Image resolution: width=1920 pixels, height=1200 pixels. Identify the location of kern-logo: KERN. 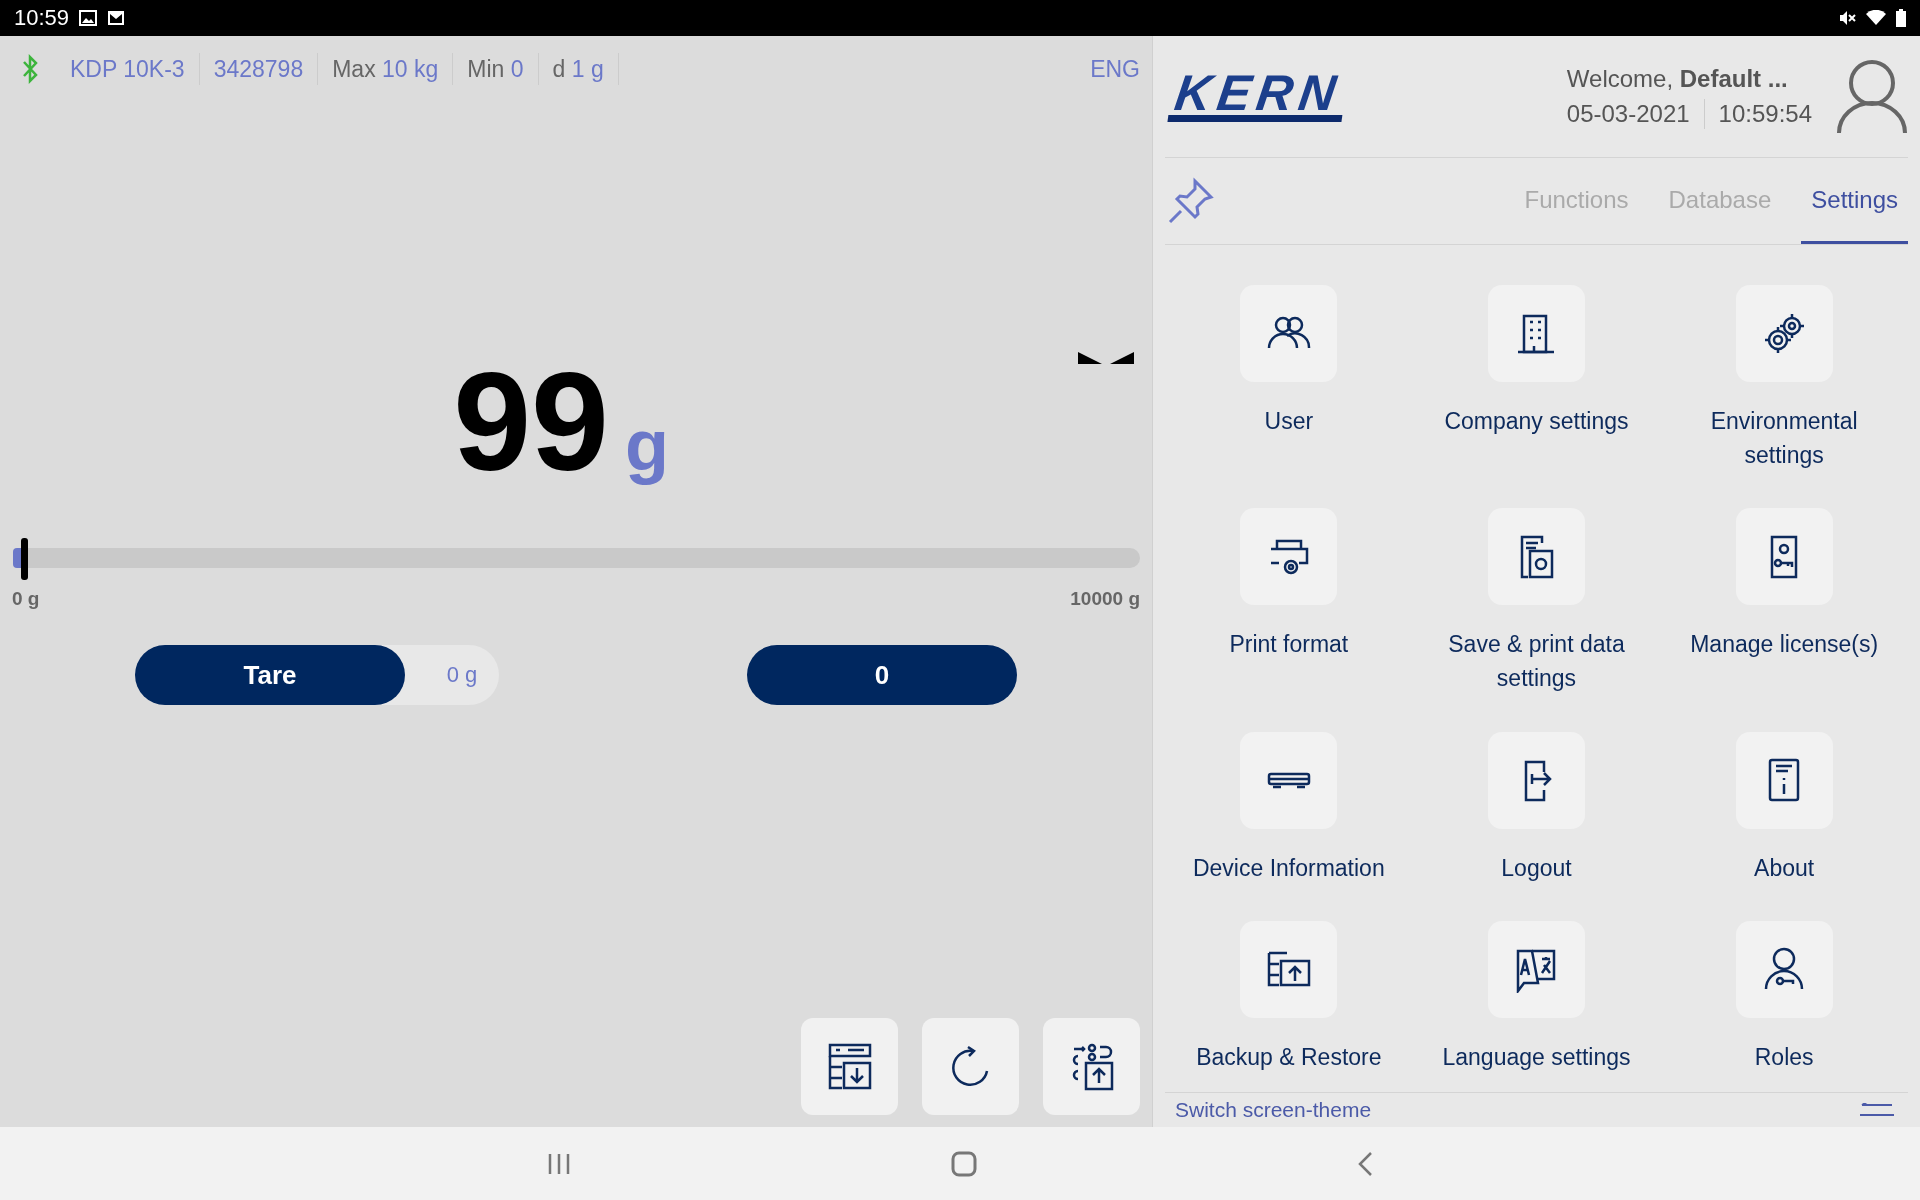
(1258, 96).